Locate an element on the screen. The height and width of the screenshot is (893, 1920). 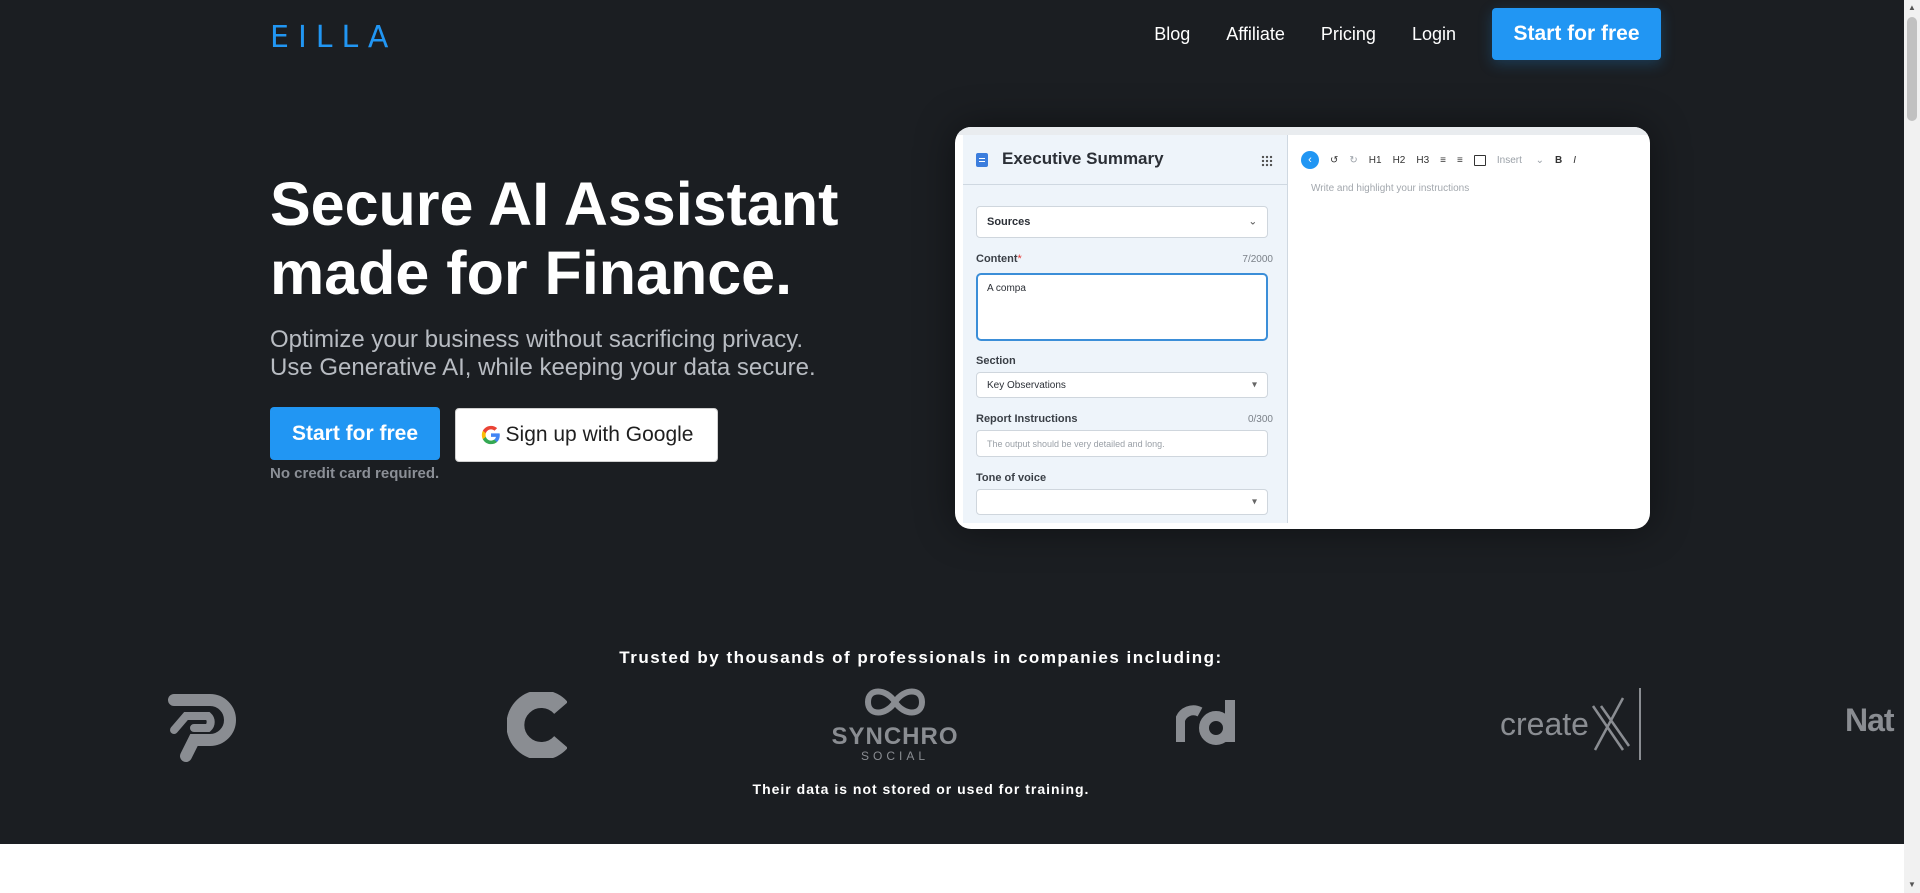
sources-label: Sources is located at coordinates (1009, 222).